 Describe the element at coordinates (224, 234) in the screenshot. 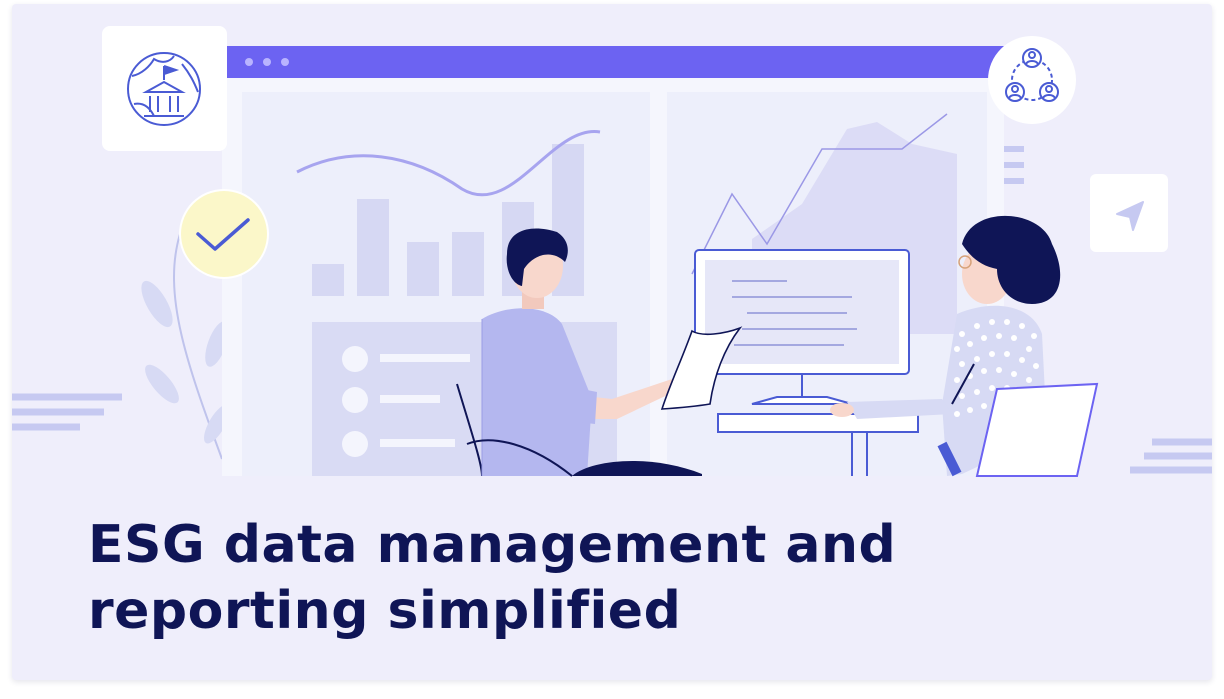

I see `checkmark-badge` at that location.